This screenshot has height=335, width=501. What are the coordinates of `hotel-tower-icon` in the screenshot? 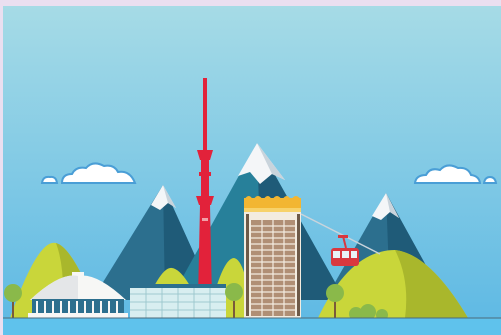 It's located at (272, 257).